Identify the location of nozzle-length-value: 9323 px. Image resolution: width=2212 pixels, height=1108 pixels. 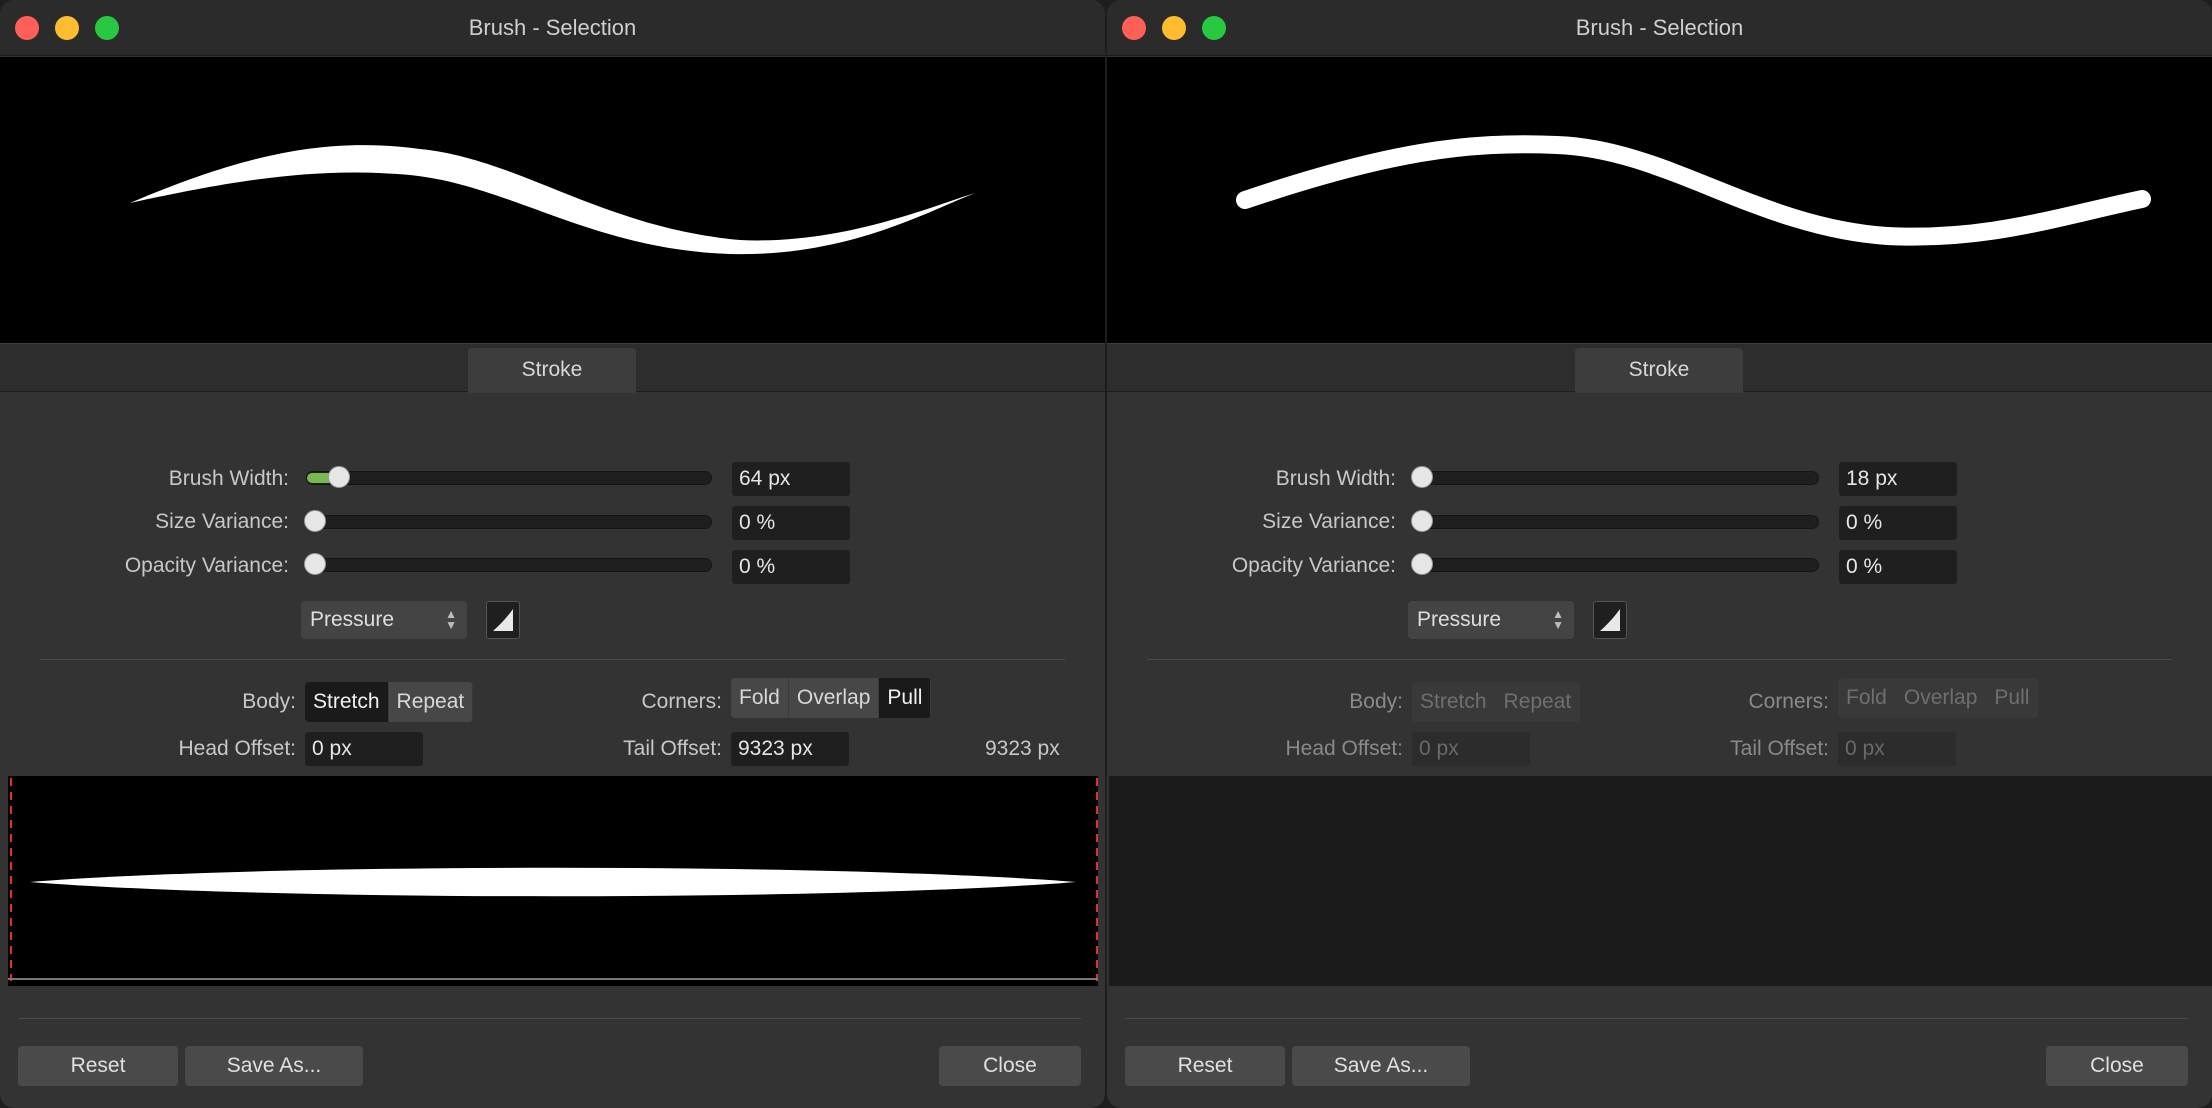
(1022, 748).